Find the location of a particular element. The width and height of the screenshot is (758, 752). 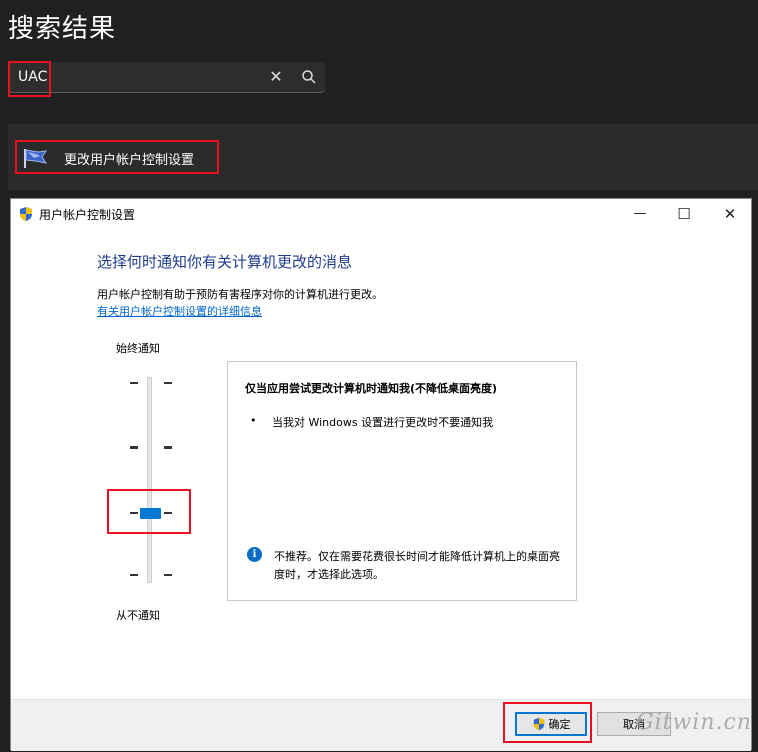

slider-top-label: 始终通知 is located at coordinates (138, 348).